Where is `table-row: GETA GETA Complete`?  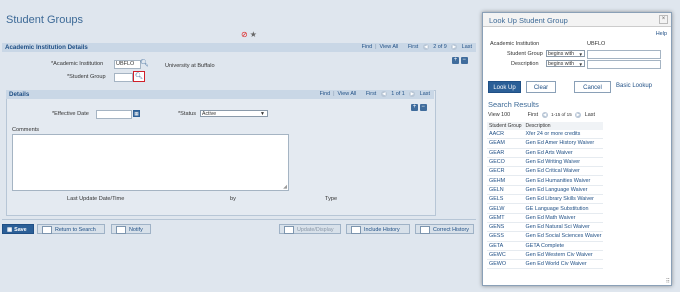 table-row: GETA GETA Complete is located at coordinates (545, 246).